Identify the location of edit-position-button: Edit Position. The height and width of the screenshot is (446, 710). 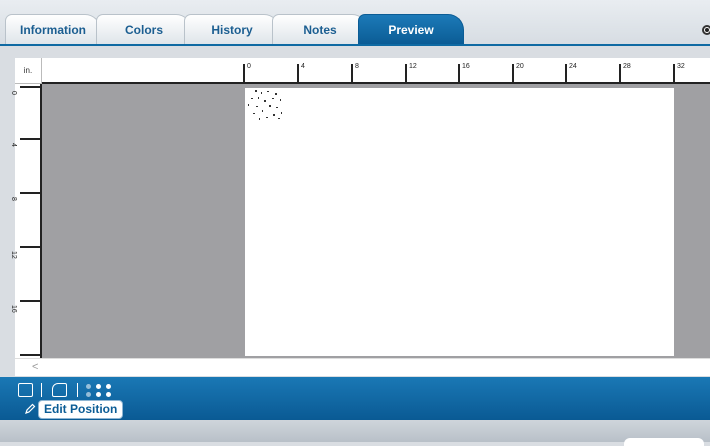
(81, 409).